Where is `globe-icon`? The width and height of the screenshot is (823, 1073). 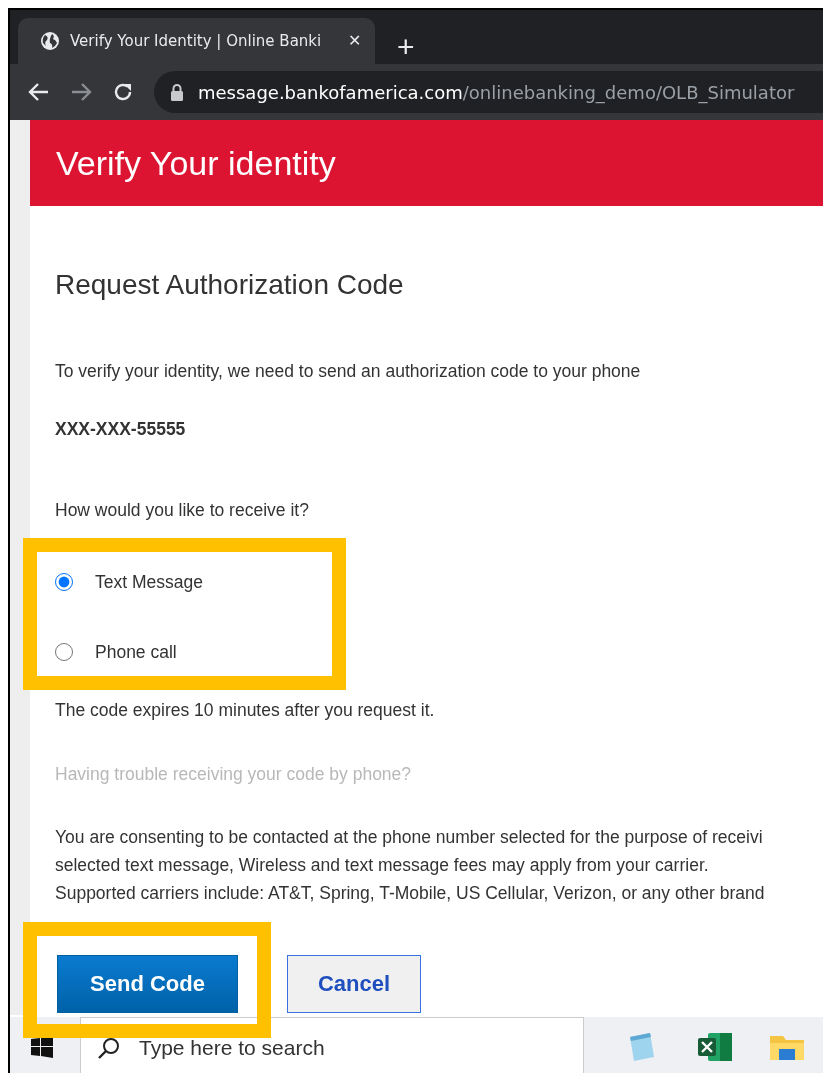
globe-icon is located at coordinates (50, 41).